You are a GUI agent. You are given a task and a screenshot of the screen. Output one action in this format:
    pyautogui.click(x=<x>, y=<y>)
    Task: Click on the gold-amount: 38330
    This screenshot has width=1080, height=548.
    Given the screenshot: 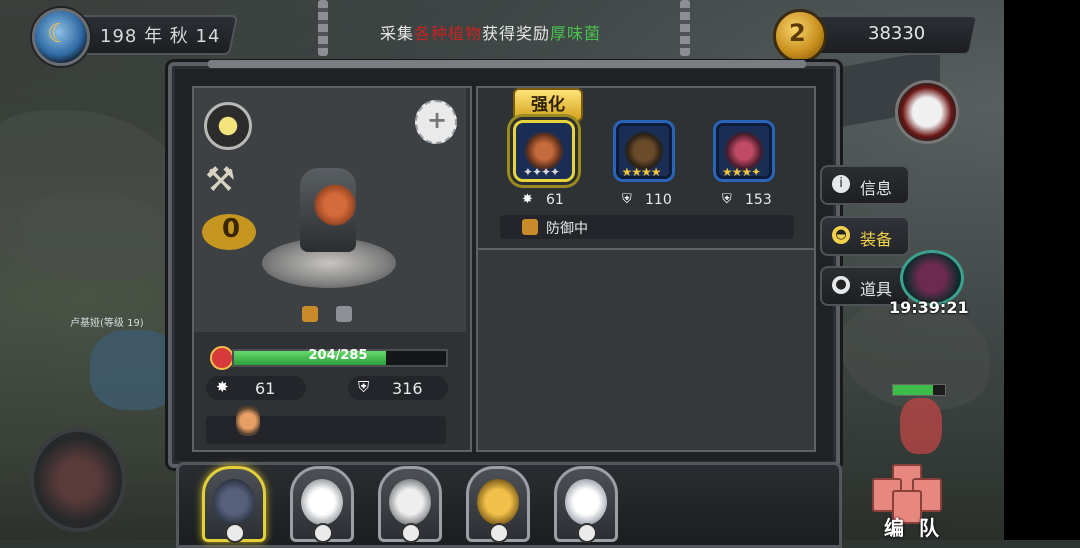 What is the action you would take?
    pyautogui.click(x=897, y=33)
    